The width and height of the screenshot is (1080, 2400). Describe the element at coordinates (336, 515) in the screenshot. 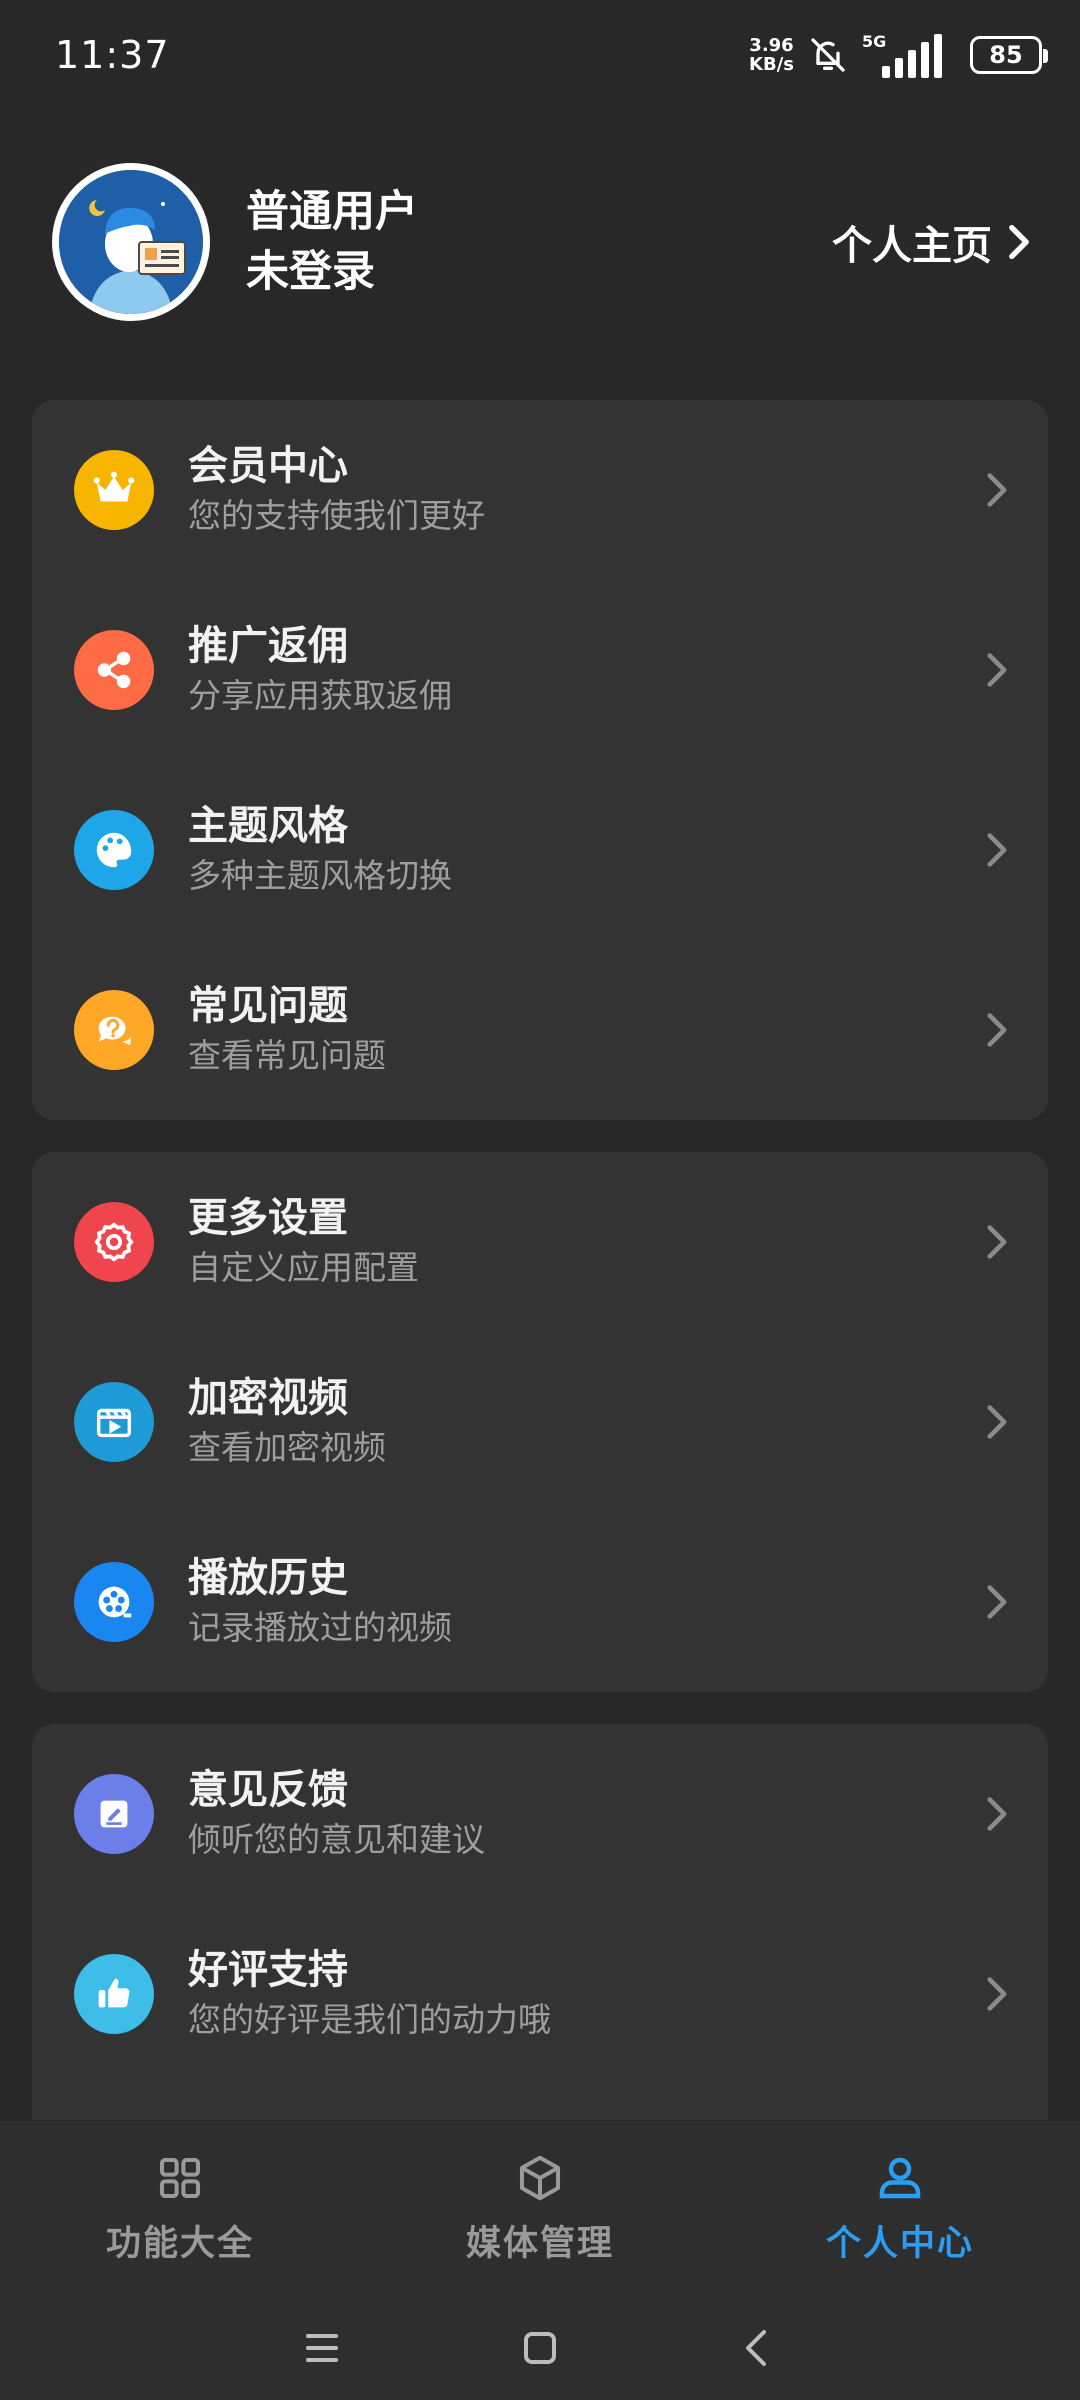

I see `menu-item-subtitle: 您的支持使我们更好` at that location.